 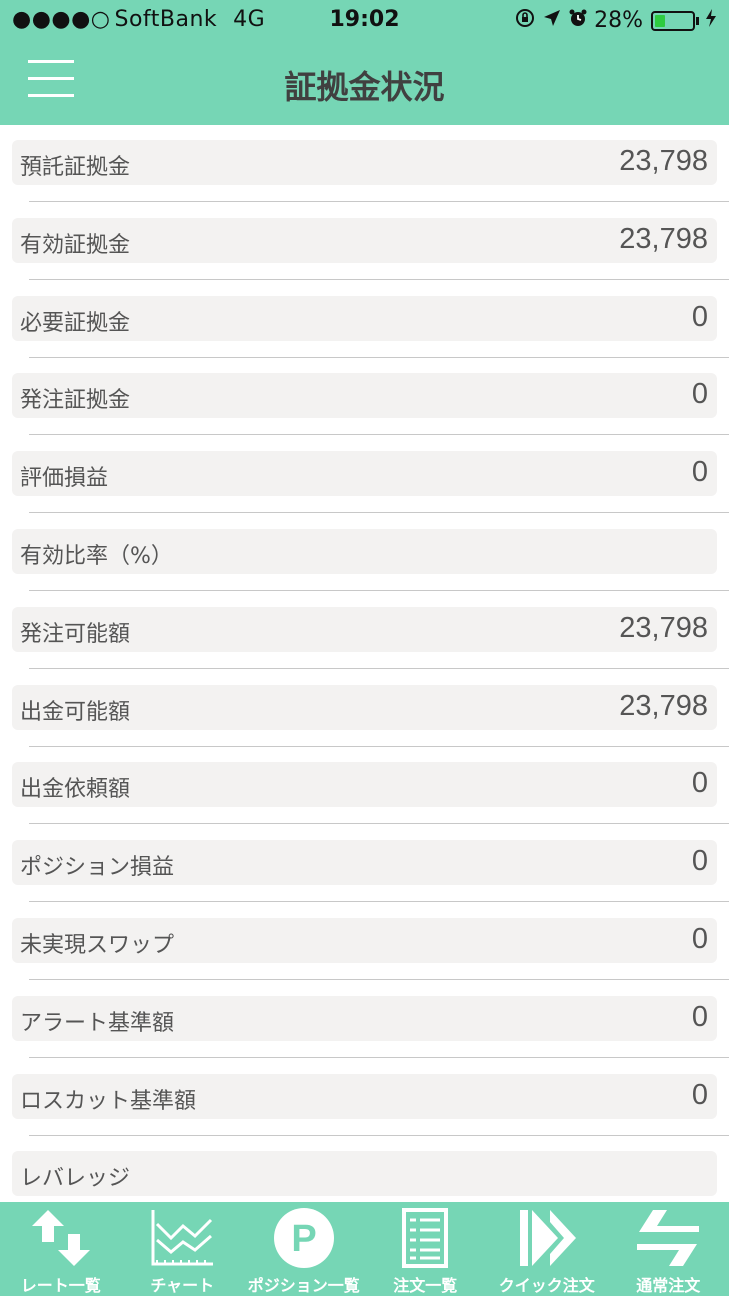 I want to click on list-item: 未実現スワップ 0, so click(x=364, y=940).